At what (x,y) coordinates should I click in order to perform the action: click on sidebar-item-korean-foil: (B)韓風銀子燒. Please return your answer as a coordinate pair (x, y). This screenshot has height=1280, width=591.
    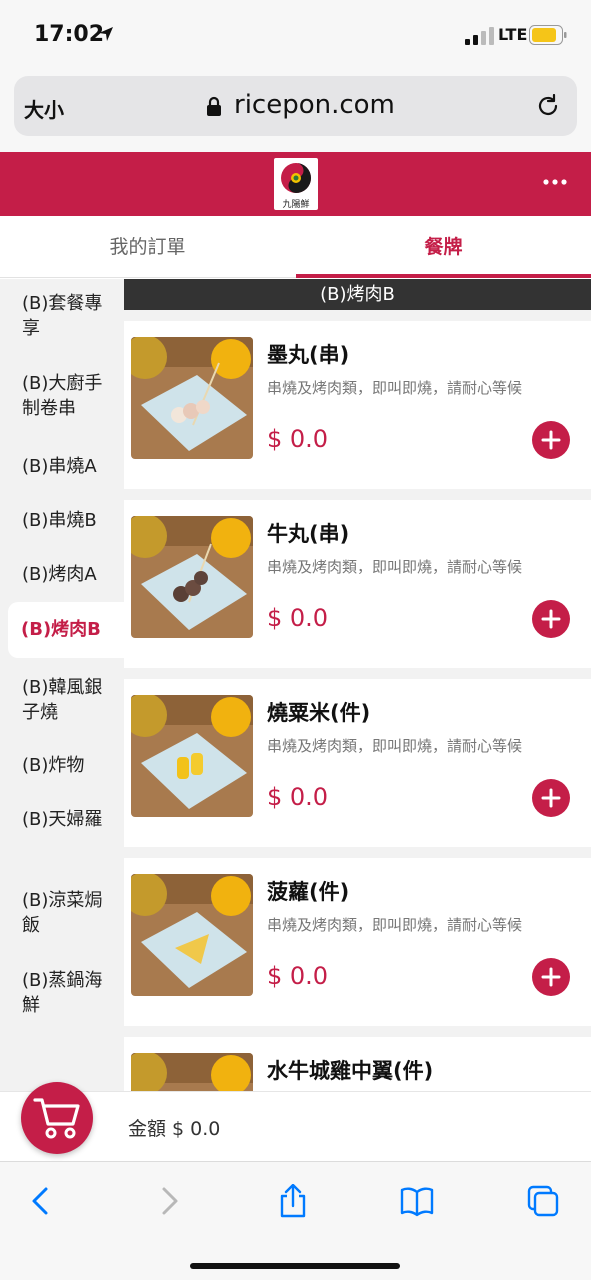
    Looking at the image, I should click on (52, 700).